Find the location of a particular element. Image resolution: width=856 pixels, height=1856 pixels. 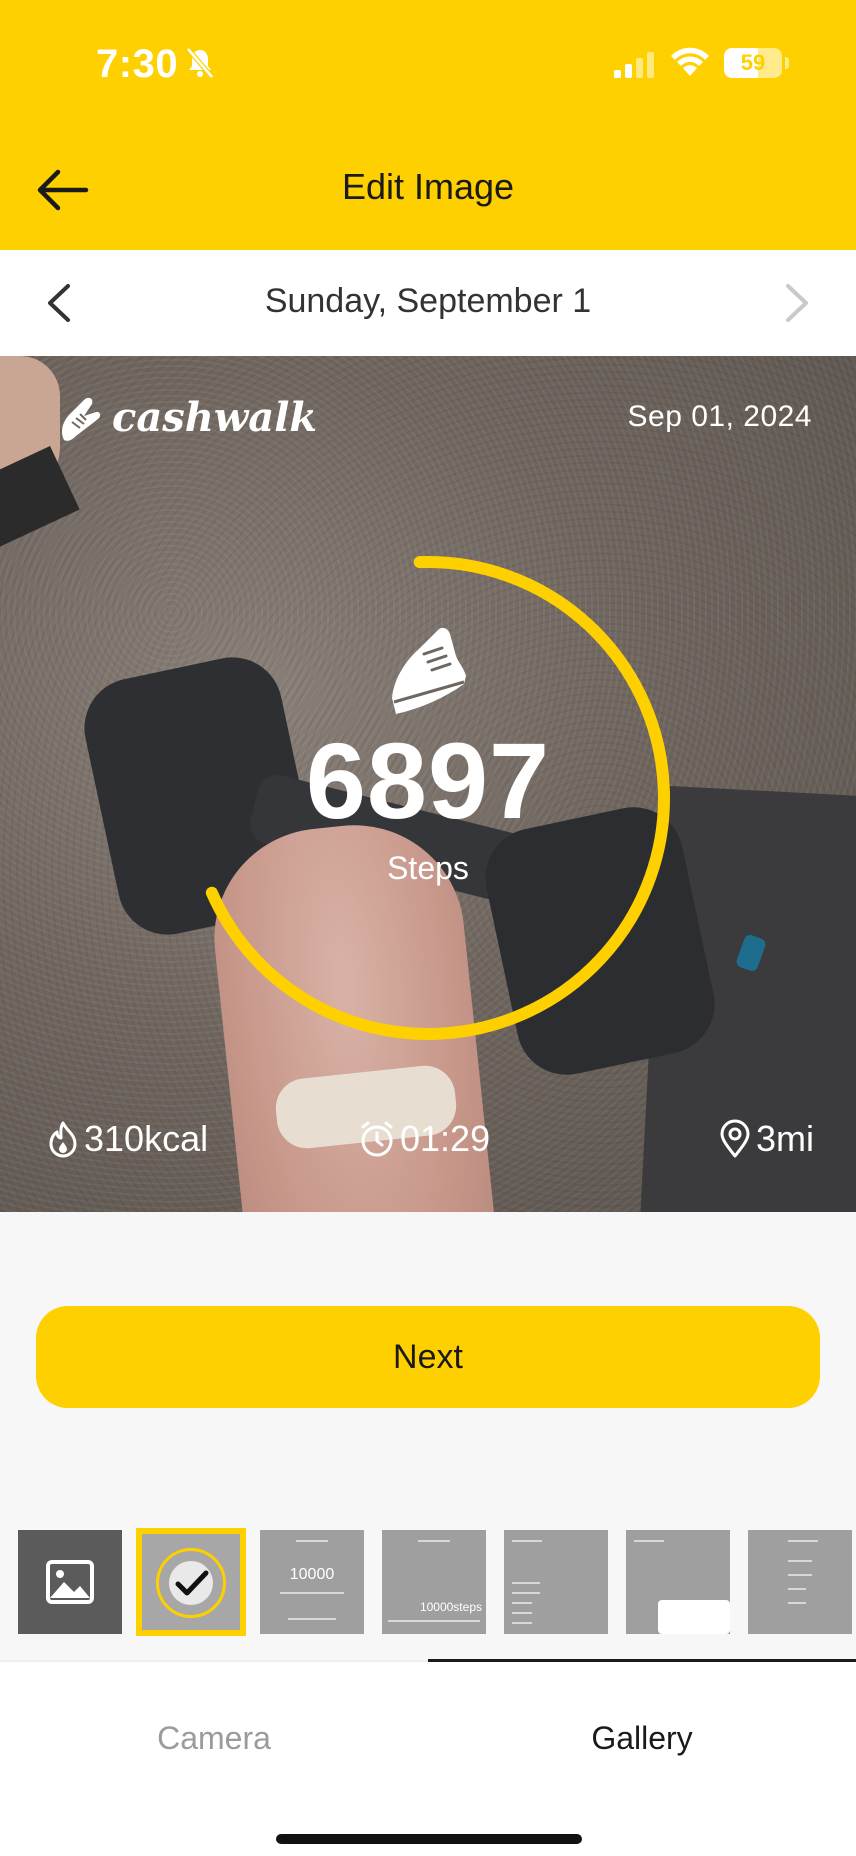

duration-value: 01:29 is located at coordinates (445, 1138).